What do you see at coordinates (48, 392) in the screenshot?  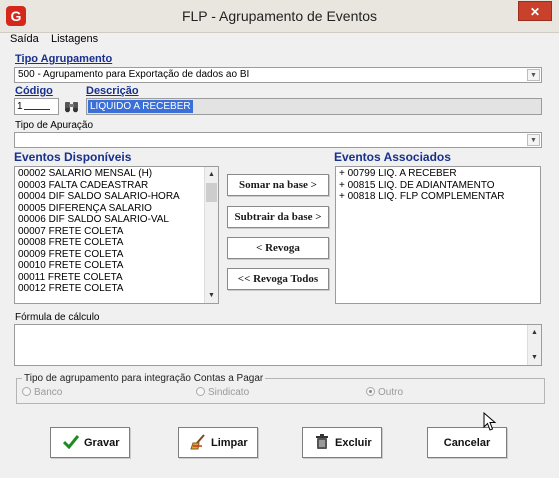 I see `radio-banco-label: Banco` at bounding box center [48, 392].